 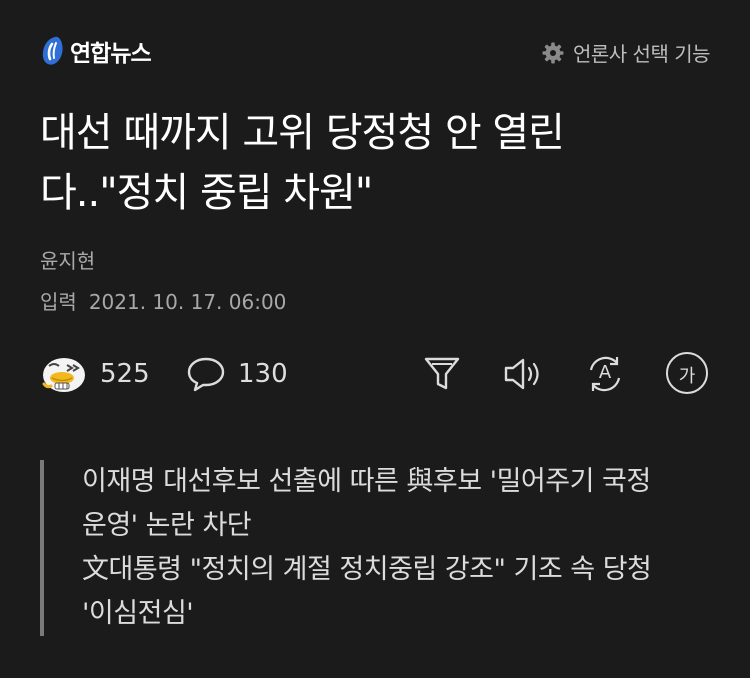 I want to click on summary-line: '이심전심', so click(x=138, y=613).